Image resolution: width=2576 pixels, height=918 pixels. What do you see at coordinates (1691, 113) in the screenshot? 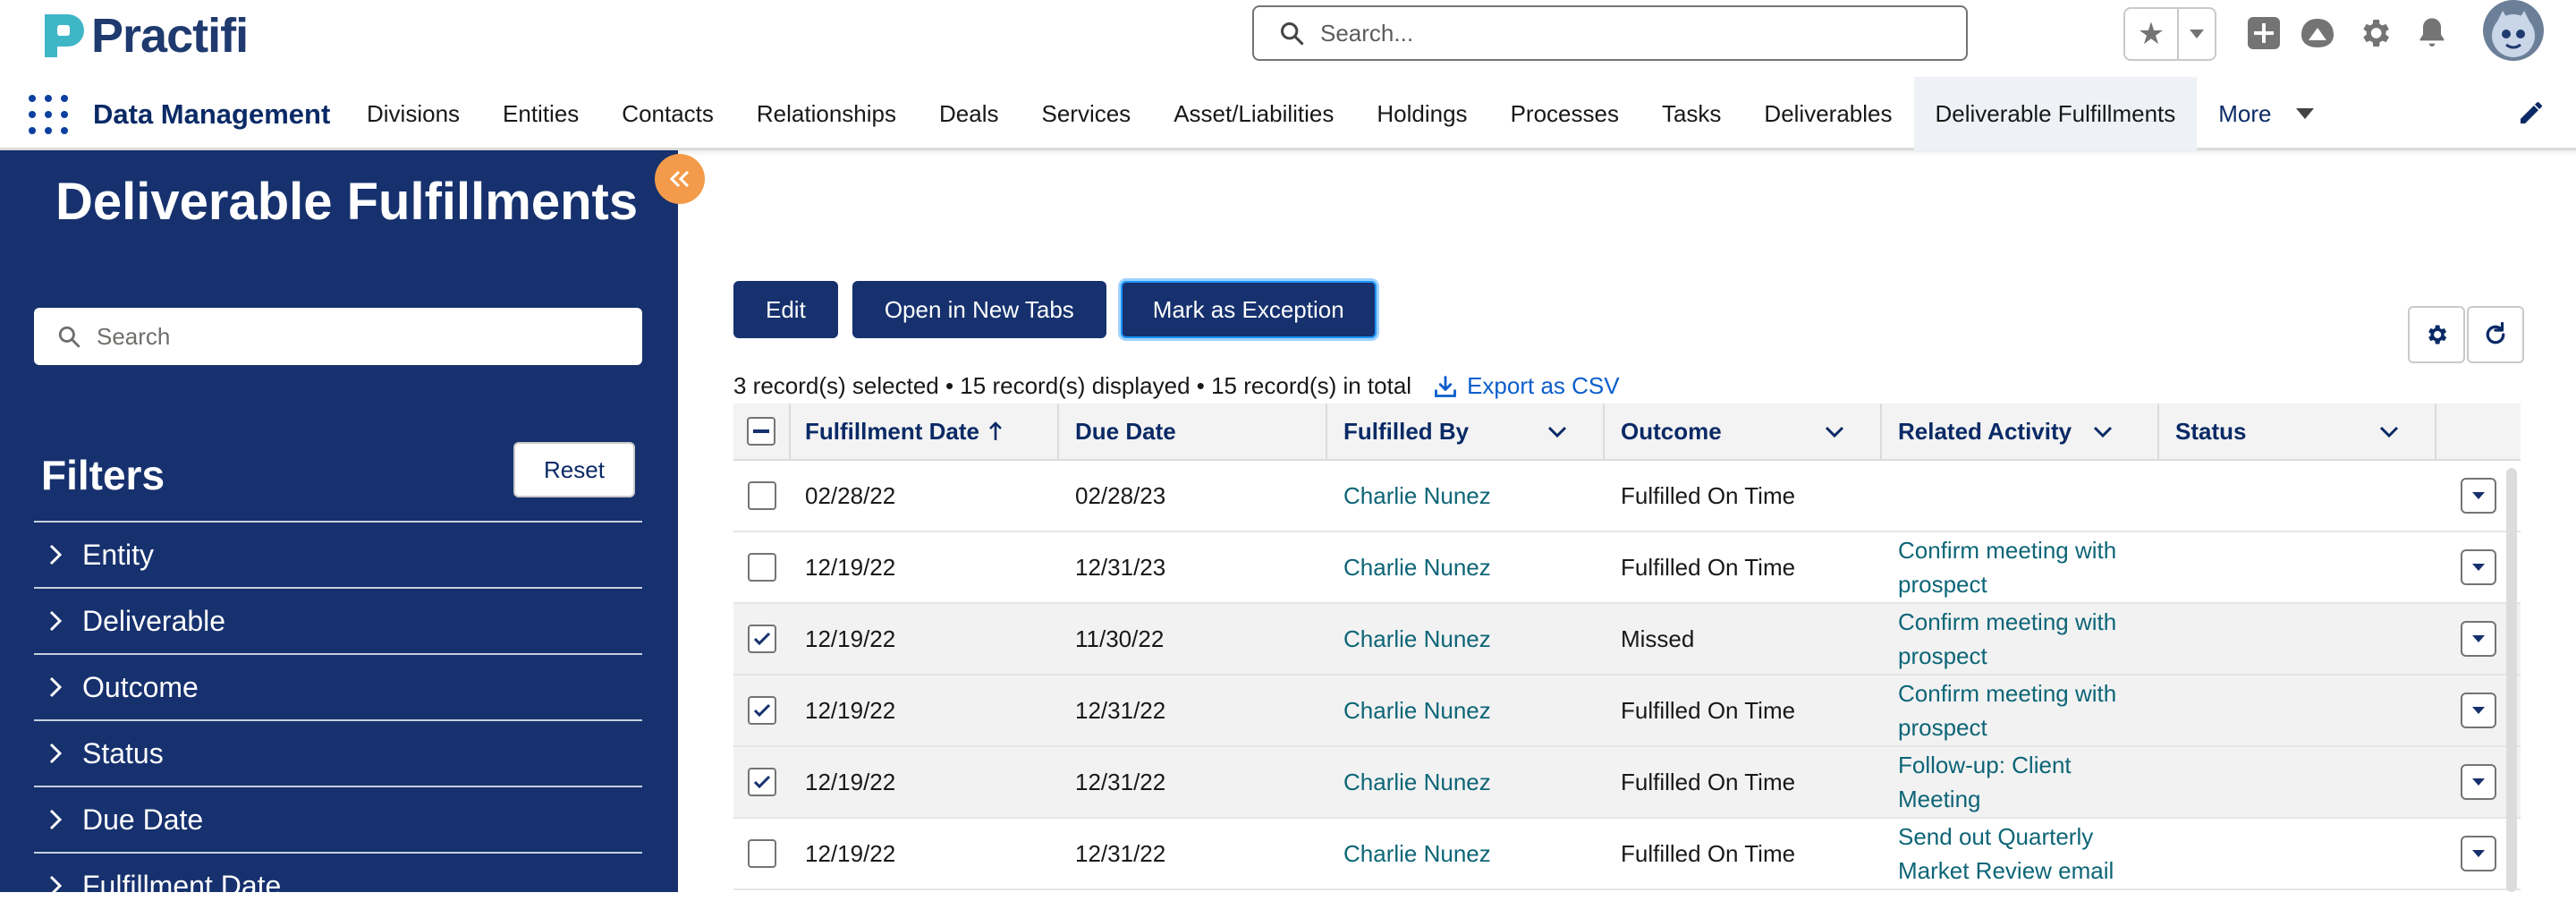
I see `nav-item-tasks: Tasks` at bounding box center [1691, 113].